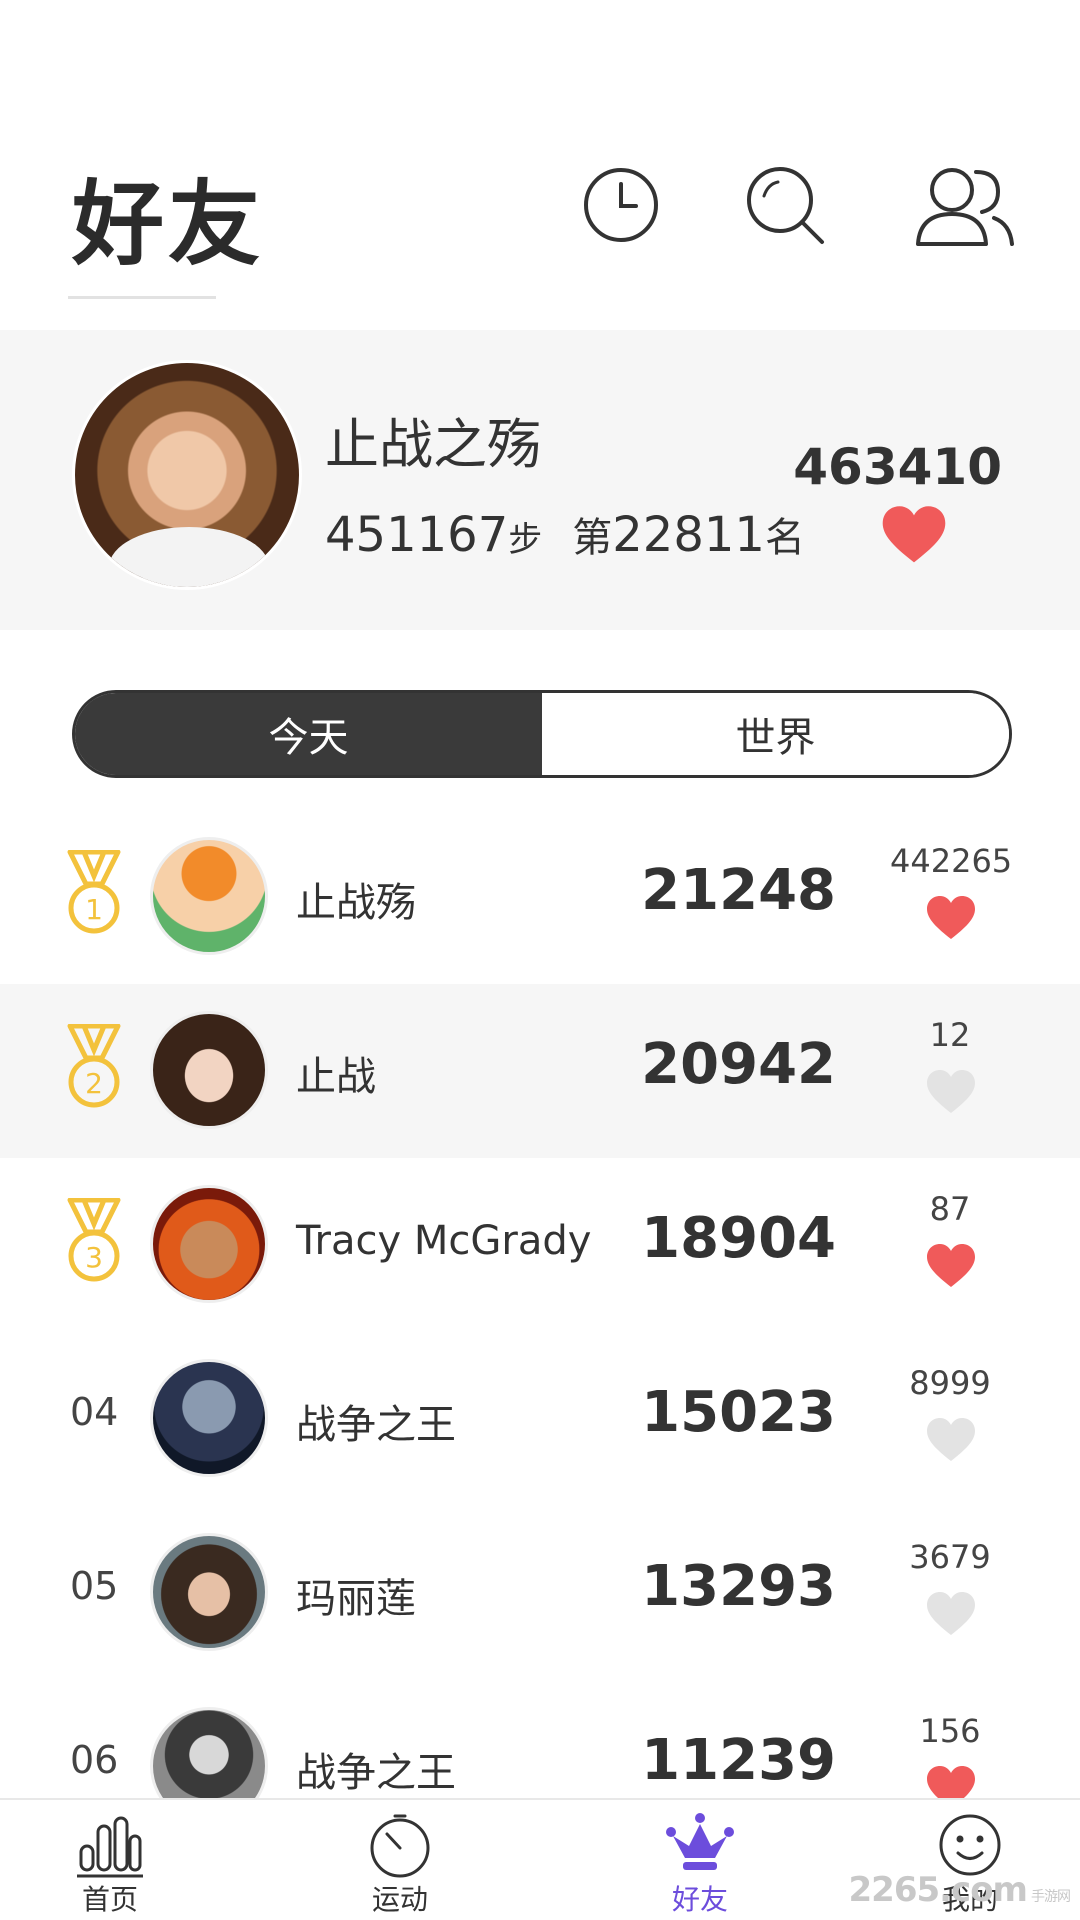 This screenshot has height=1920, width=1080. I want to click on list-item: 2 止战 20942 12, so click(540, 1071).